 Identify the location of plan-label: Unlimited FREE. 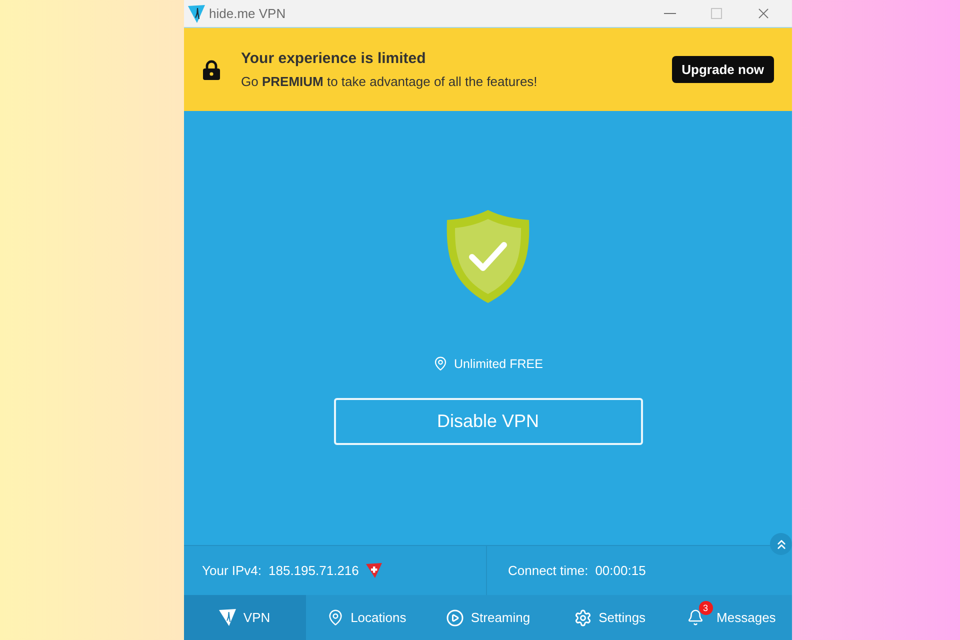
(498, 363).